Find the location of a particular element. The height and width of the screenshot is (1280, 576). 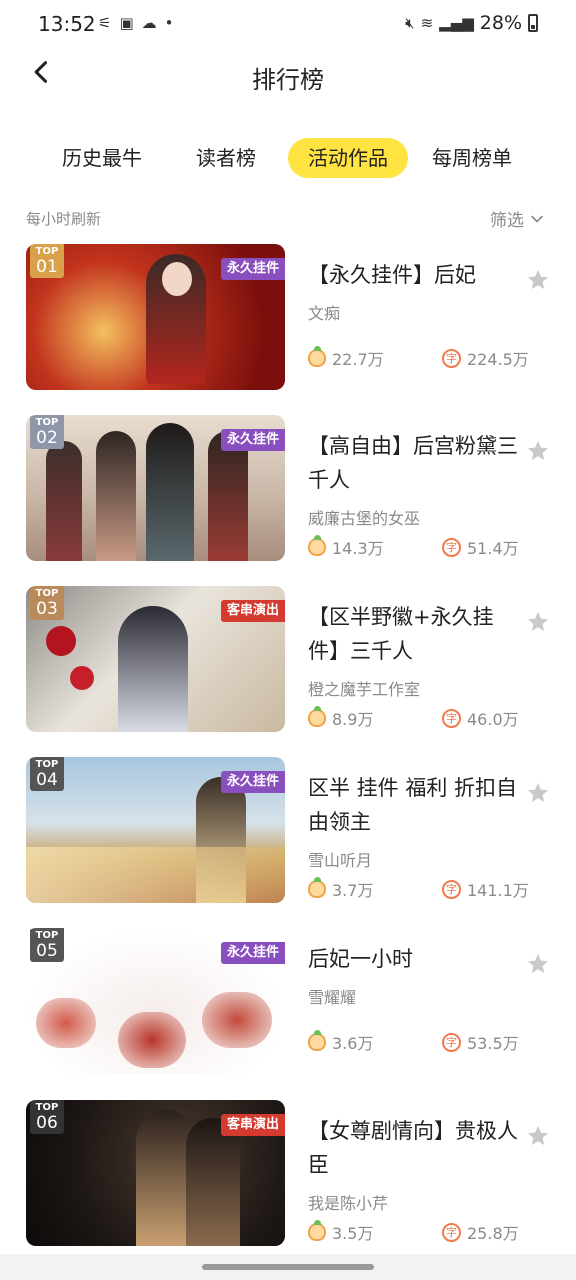

mute-icon: 🔇︎ is located at coordinates (410, 23).